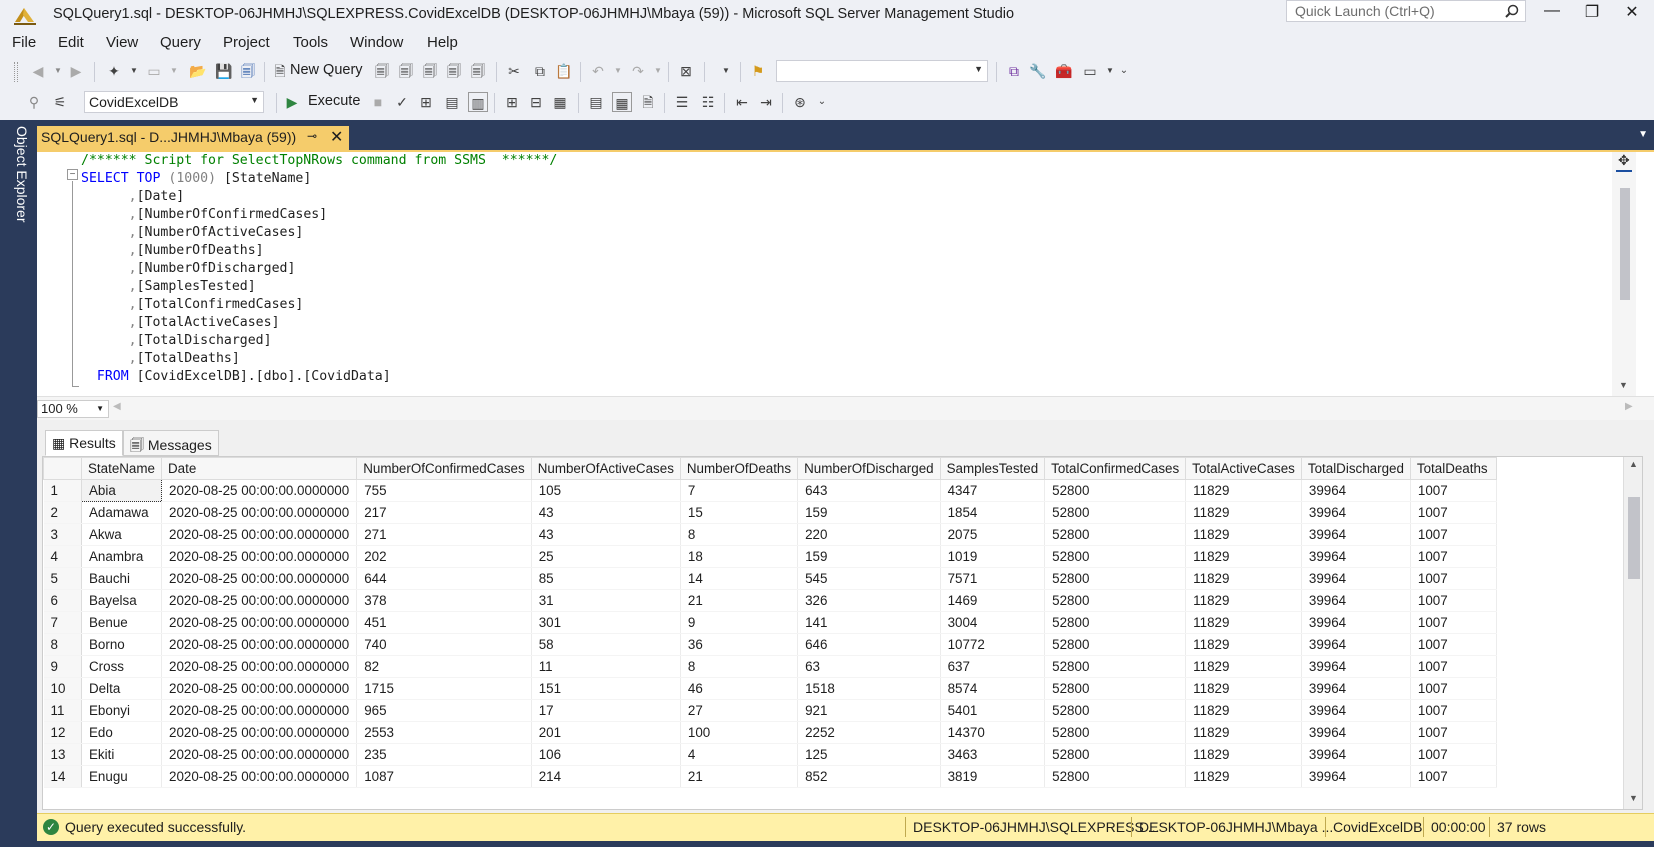 This screenshot has height=847, width=1654. What do you see at coordinates (739, 688) in the screenshot?
I see `grid-cell: 46` at bounding box center [739, 688].